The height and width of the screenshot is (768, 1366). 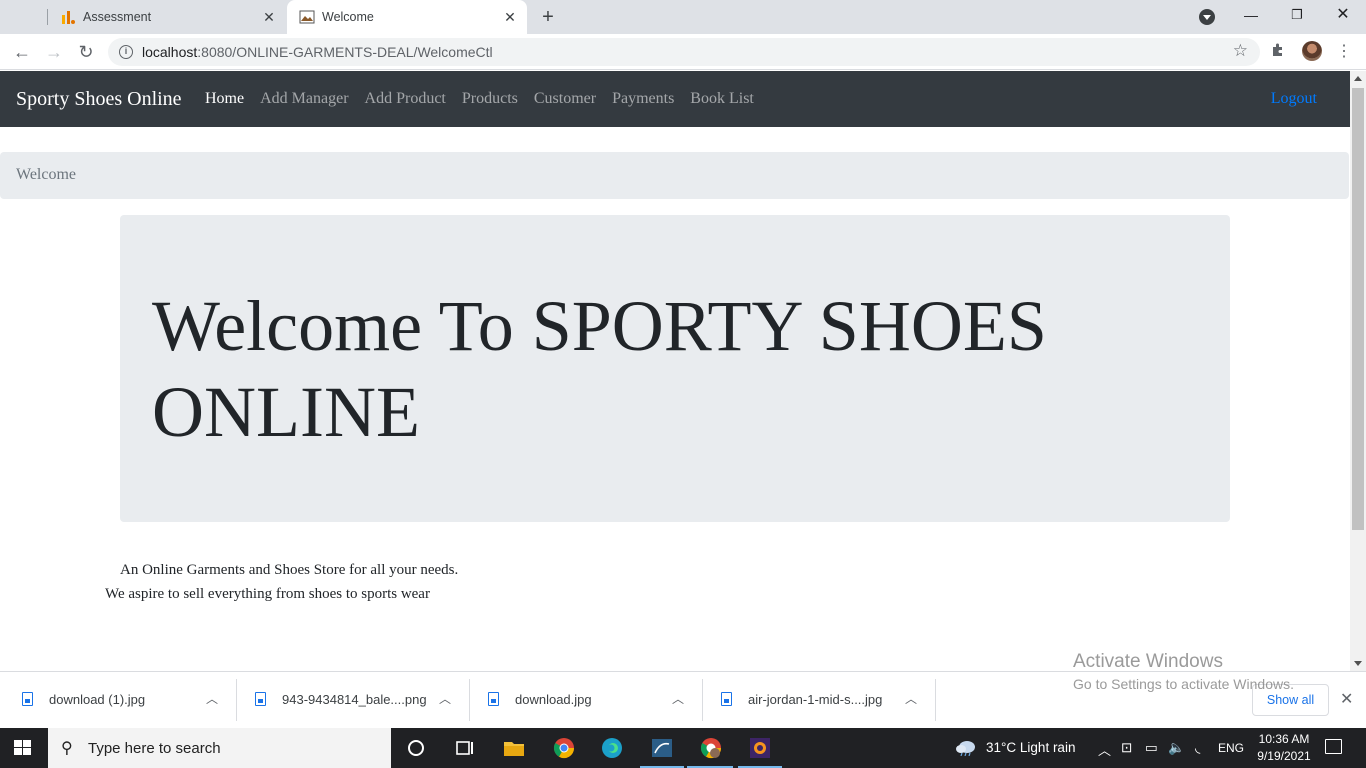 What do you see at coordinates (1346, 699) in the screenshot?
I see `close-icon: ✕` at bounding box center [1346, 699].